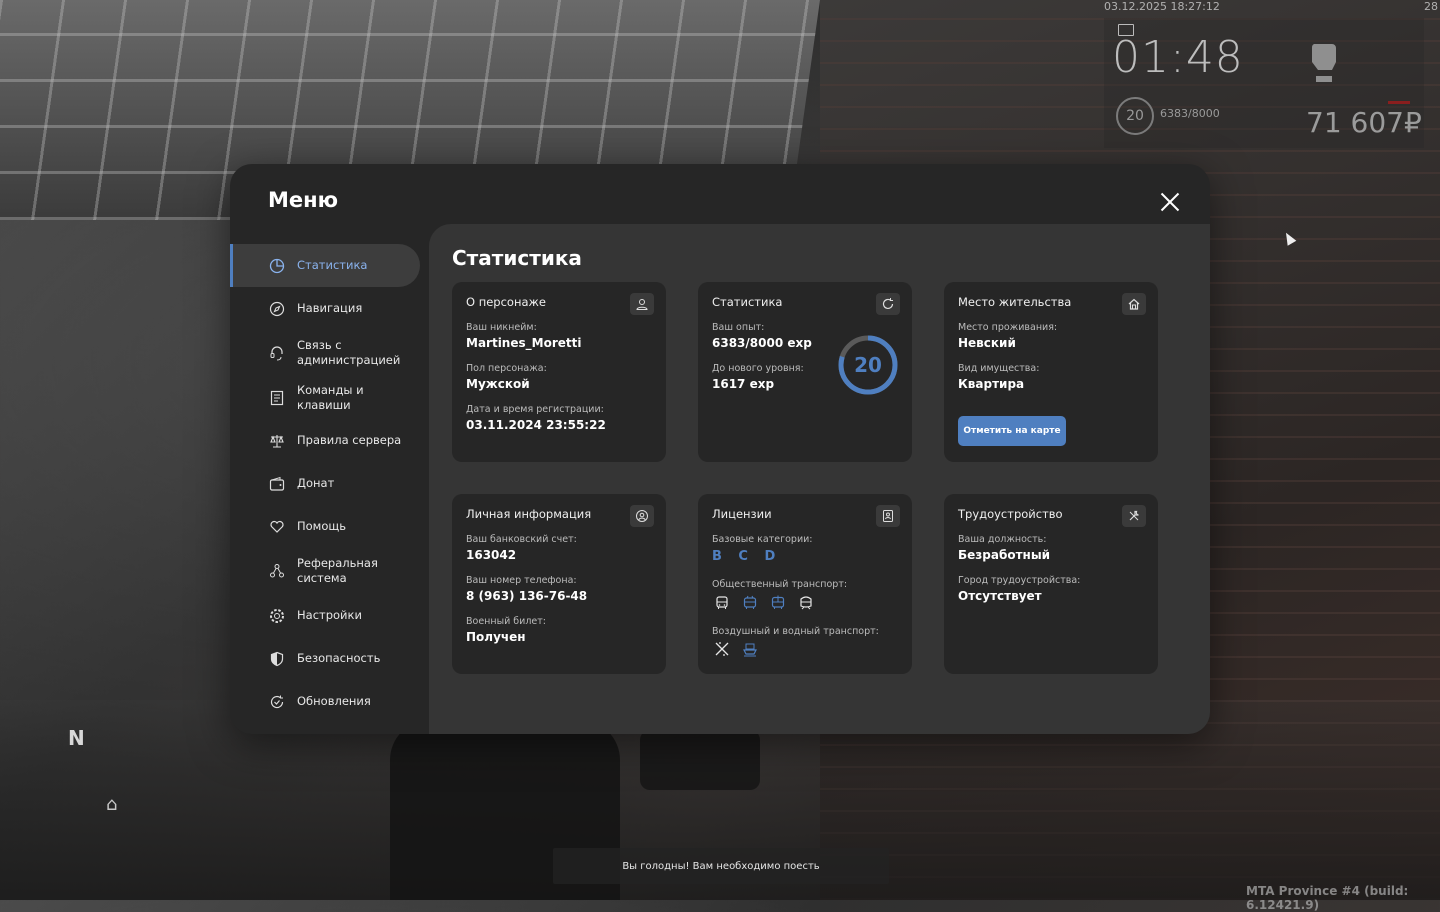 The width and height of the screenshot is (1440, 912). I want to click on card-title: Место жительства, so click(1015, 302).